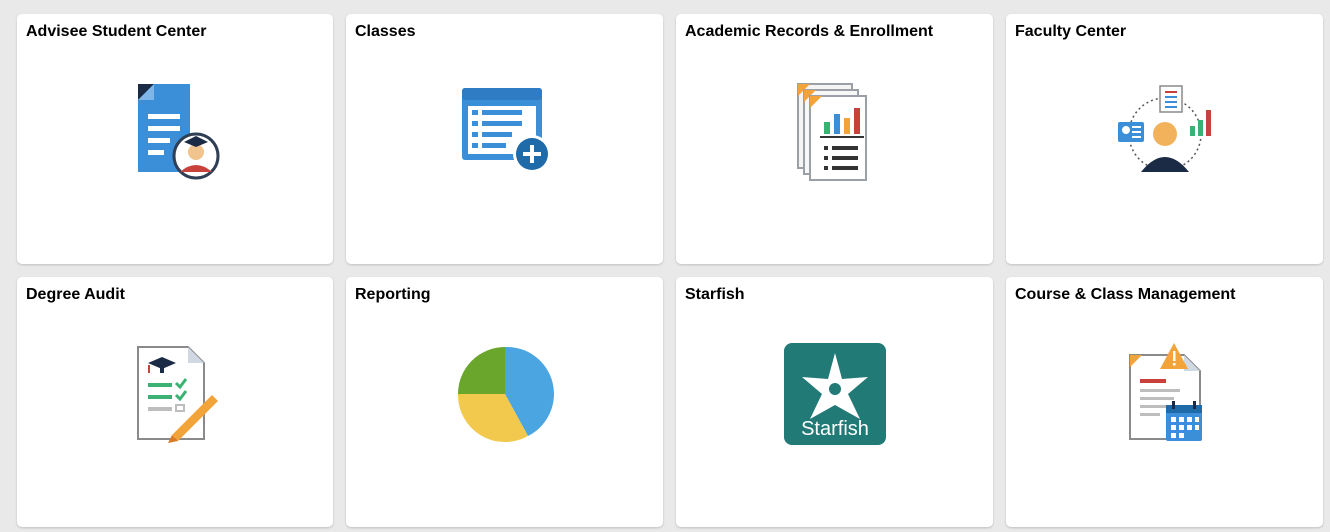 This screenshot has width=1330, height=532. What do you see at coordinates (505, 131) in the screenshot?
I see `classes-icon` at bounding box center [505, 131].